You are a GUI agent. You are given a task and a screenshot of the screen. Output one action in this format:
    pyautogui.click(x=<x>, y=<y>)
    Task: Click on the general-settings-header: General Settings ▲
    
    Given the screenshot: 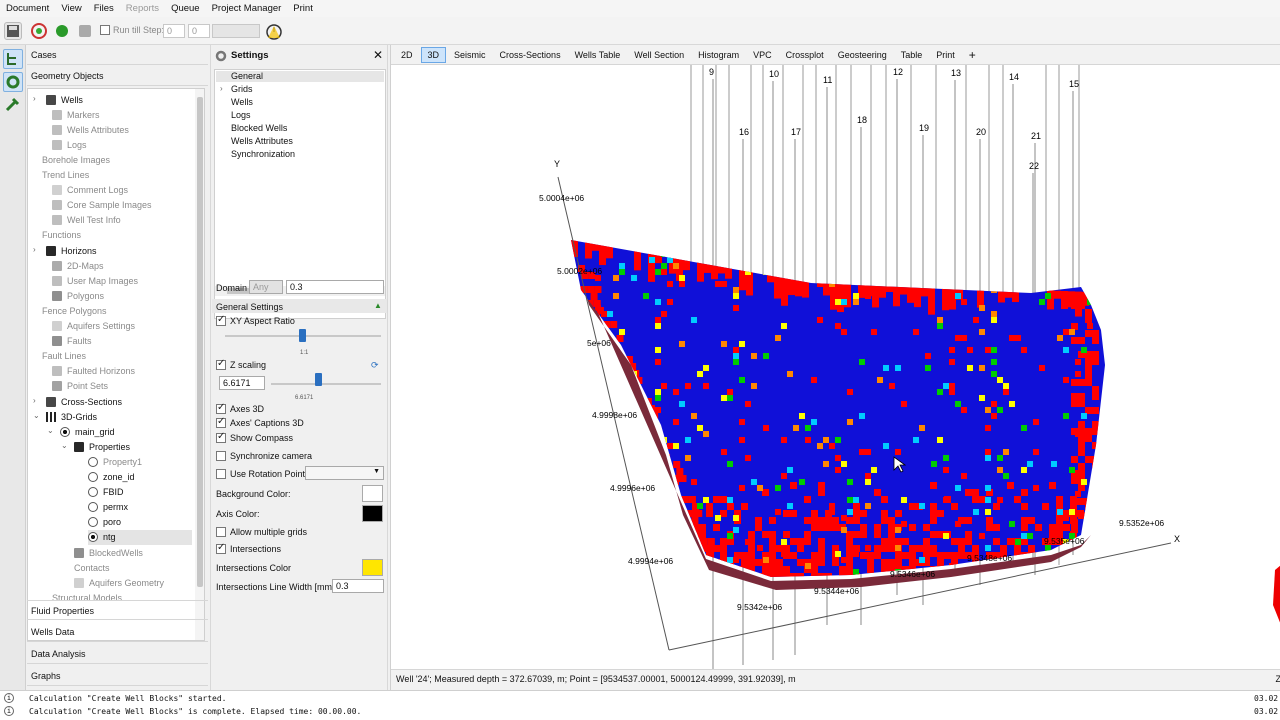 What is the action you would take?
    pyautogui.click(x=299, y=306)
    